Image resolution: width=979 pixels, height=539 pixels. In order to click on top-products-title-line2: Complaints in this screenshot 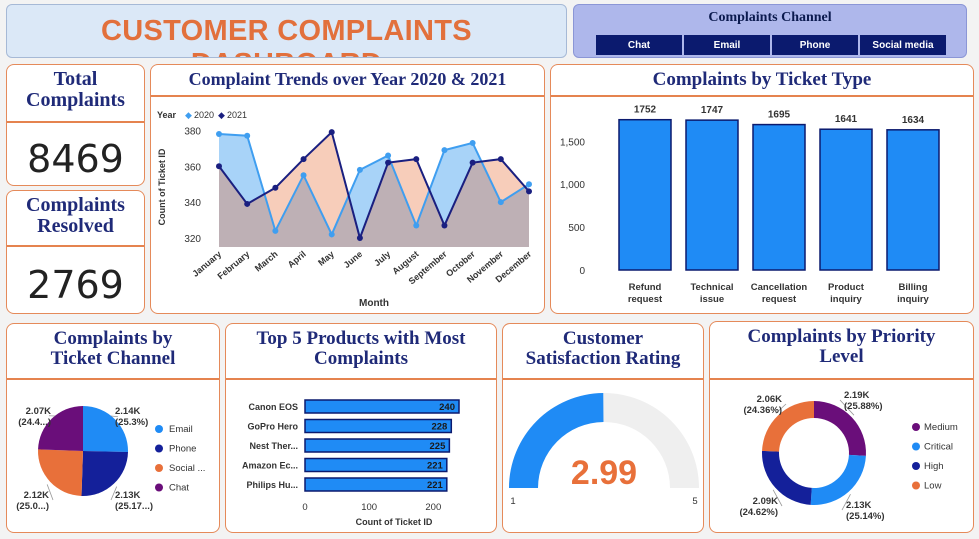, I will do `click(361, 358)`.